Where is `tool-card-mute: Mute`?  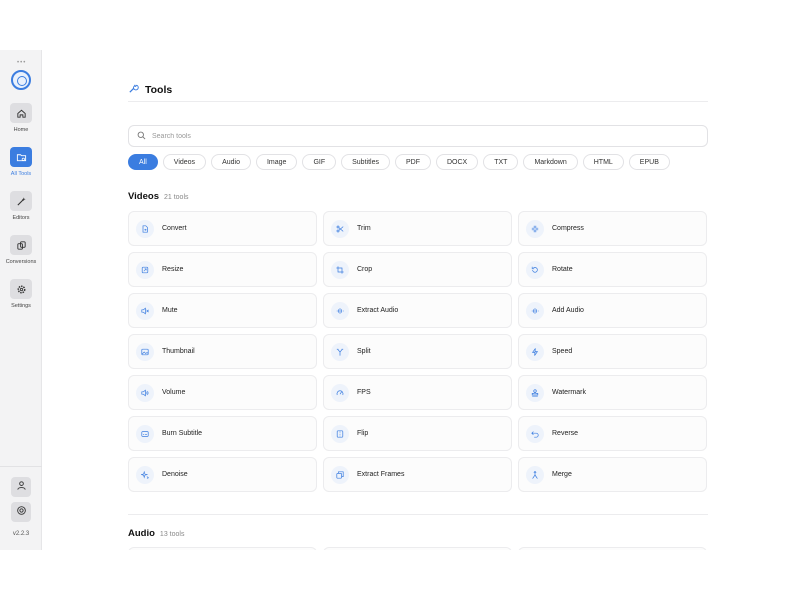
tool-card-mute: Mute is located at coordinates (222, 310).